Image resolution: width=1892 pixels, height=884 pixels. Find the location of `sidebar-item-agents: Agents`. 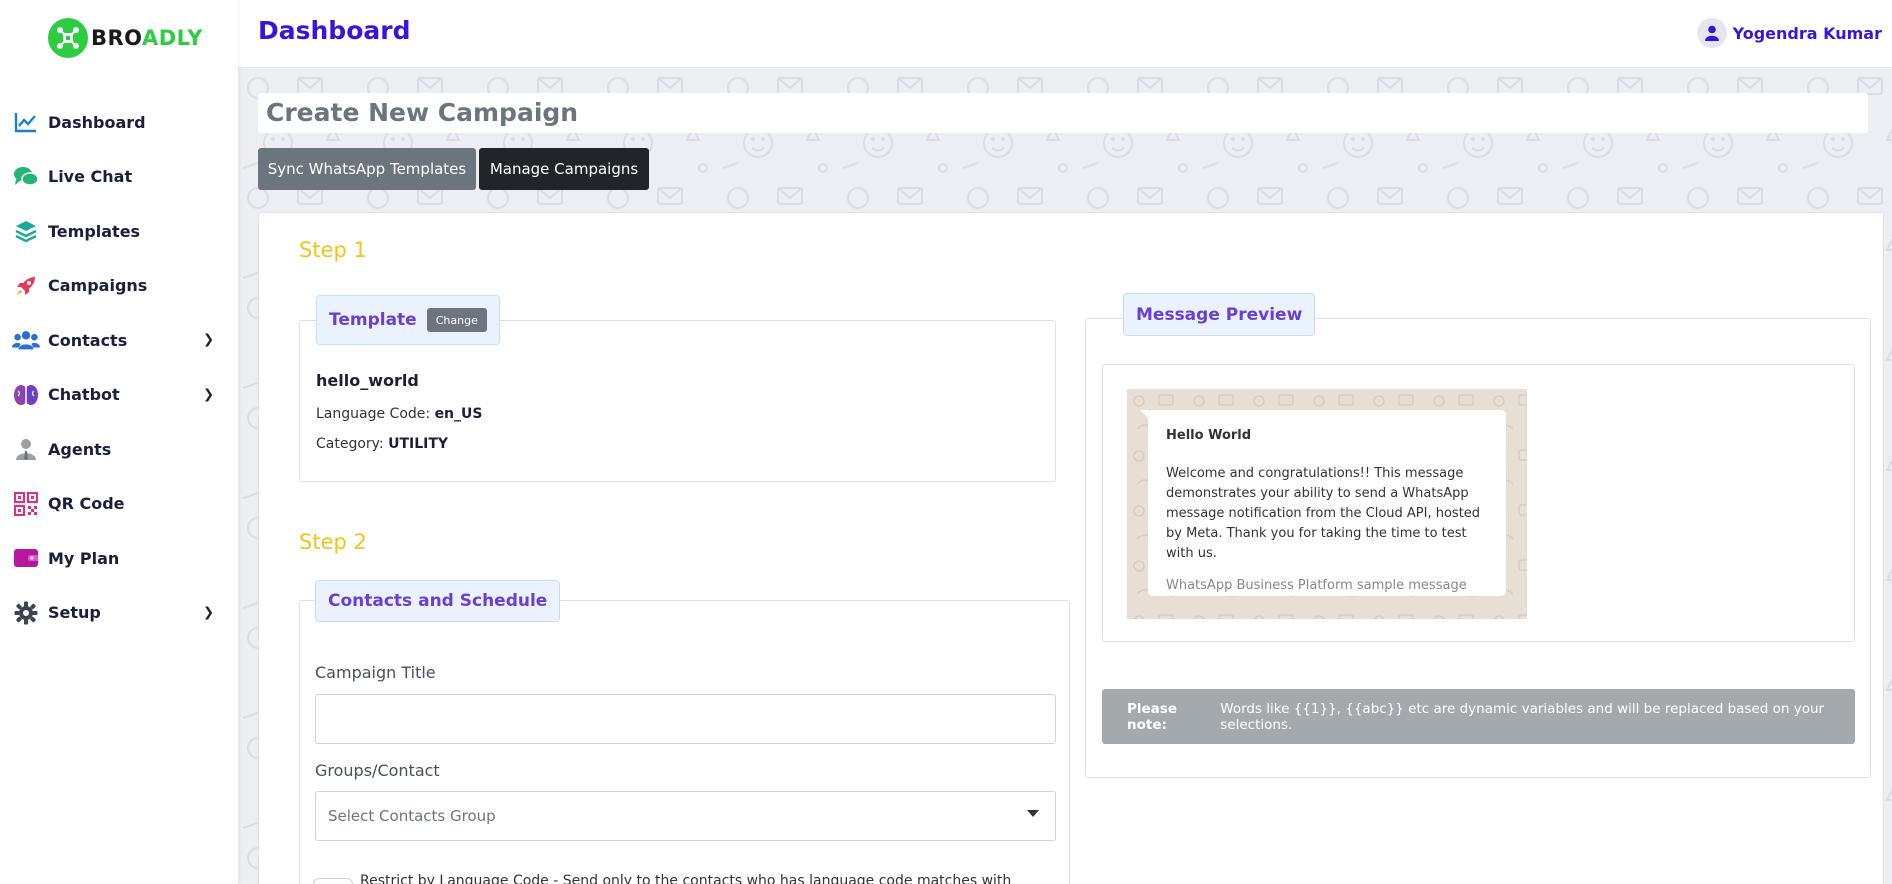

sidebar-item-agents: Agents is located at coordinates (119, 449).